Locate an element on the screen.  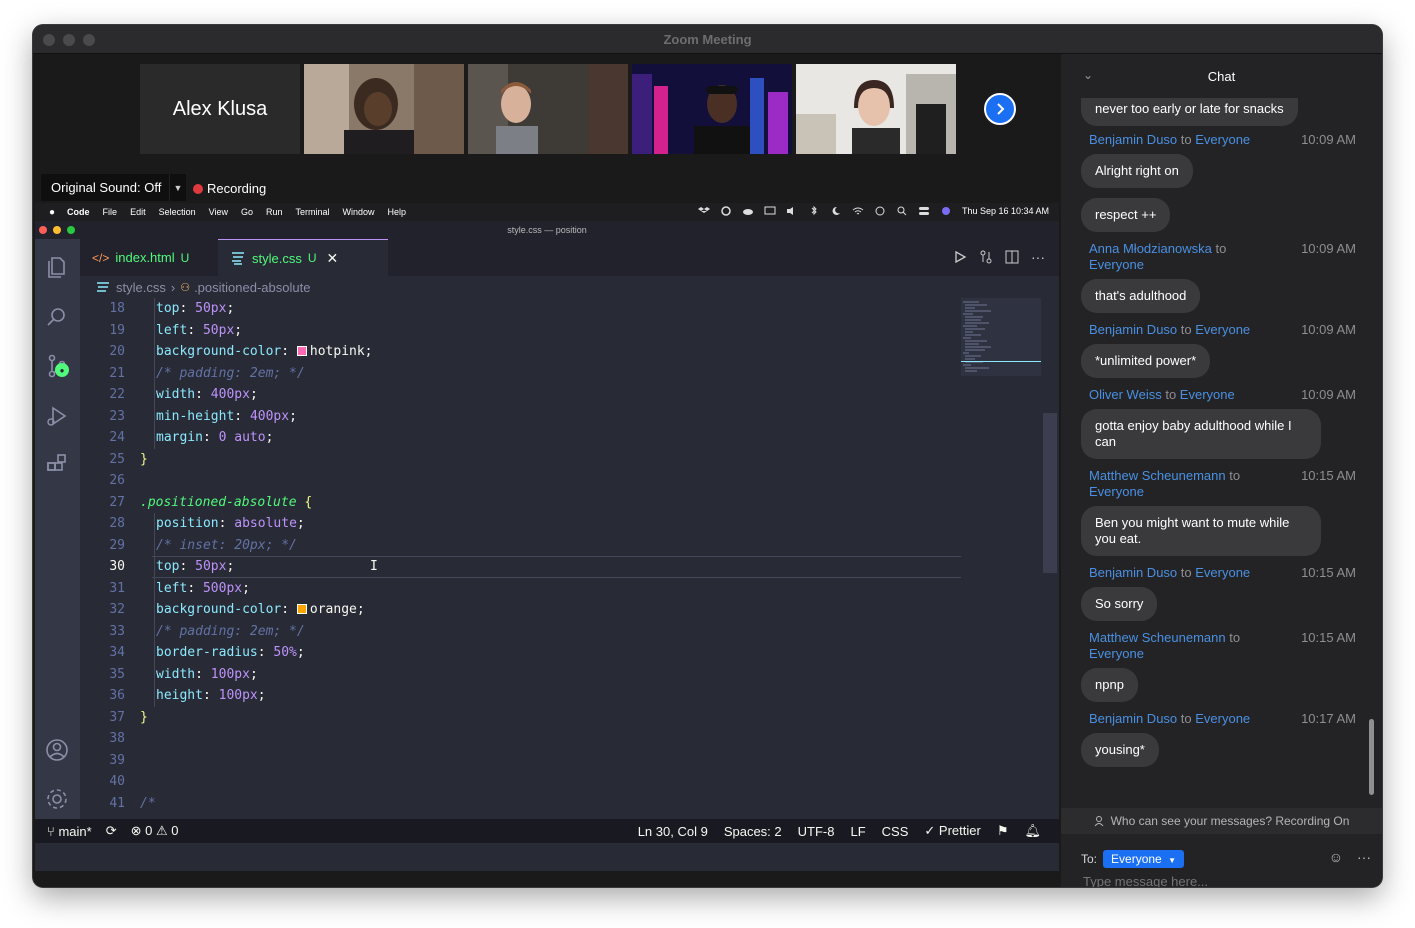
code-line: 19 left: 50px; is located at coordinates (520, 331).